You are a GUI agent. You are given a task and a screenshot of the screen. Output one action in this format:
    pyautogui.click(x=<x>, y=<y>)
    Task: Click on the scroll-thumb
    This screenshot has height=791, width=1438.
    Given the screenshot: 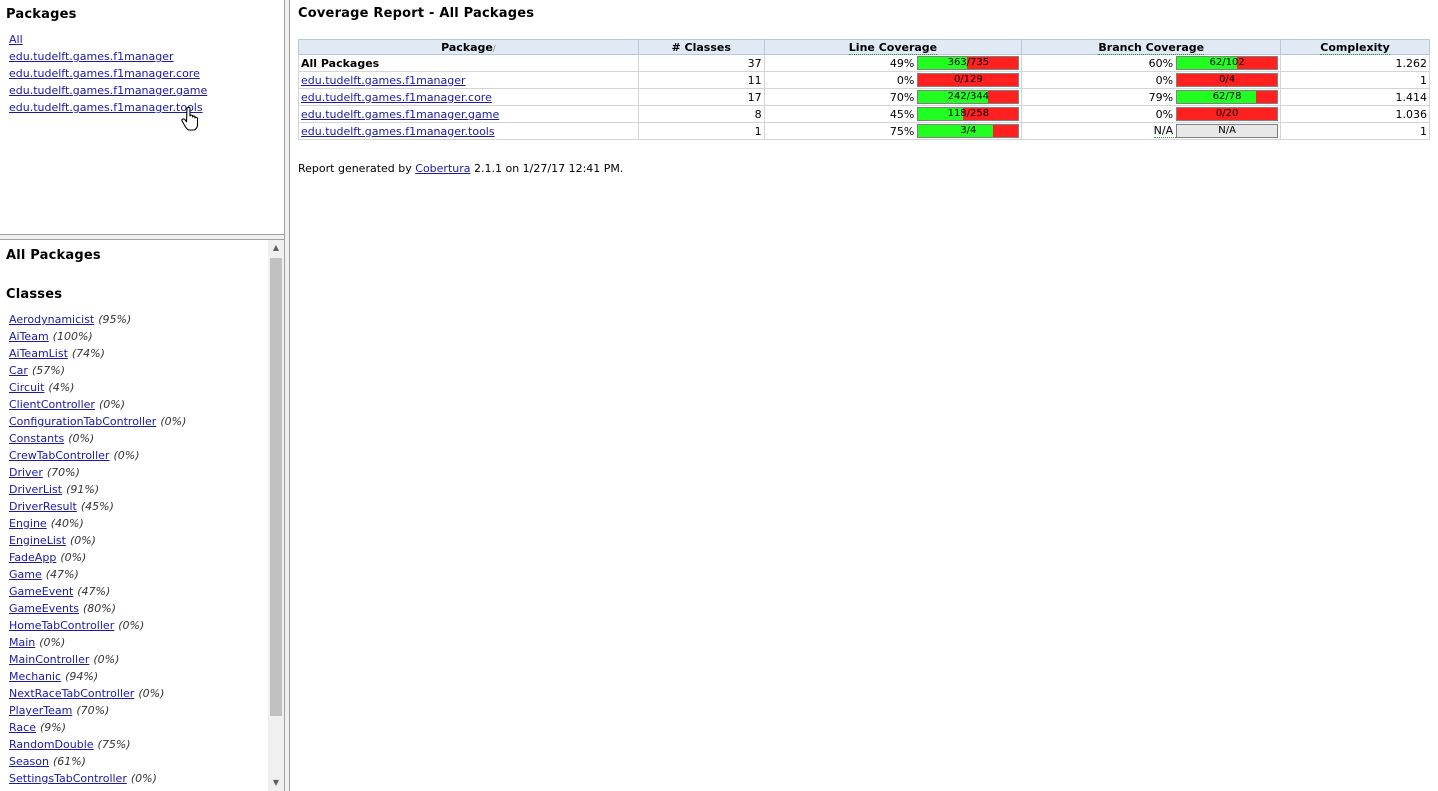 What is the action you would take?
    pyautogui.click(x=276, y=487)
    